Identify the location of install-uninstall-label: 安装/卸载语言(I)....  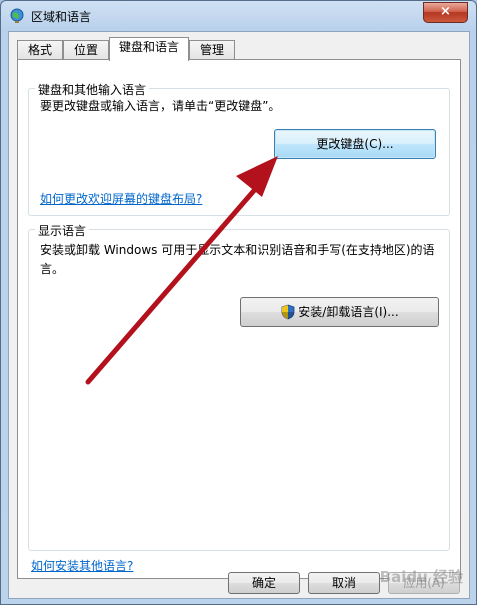
(348, 312).